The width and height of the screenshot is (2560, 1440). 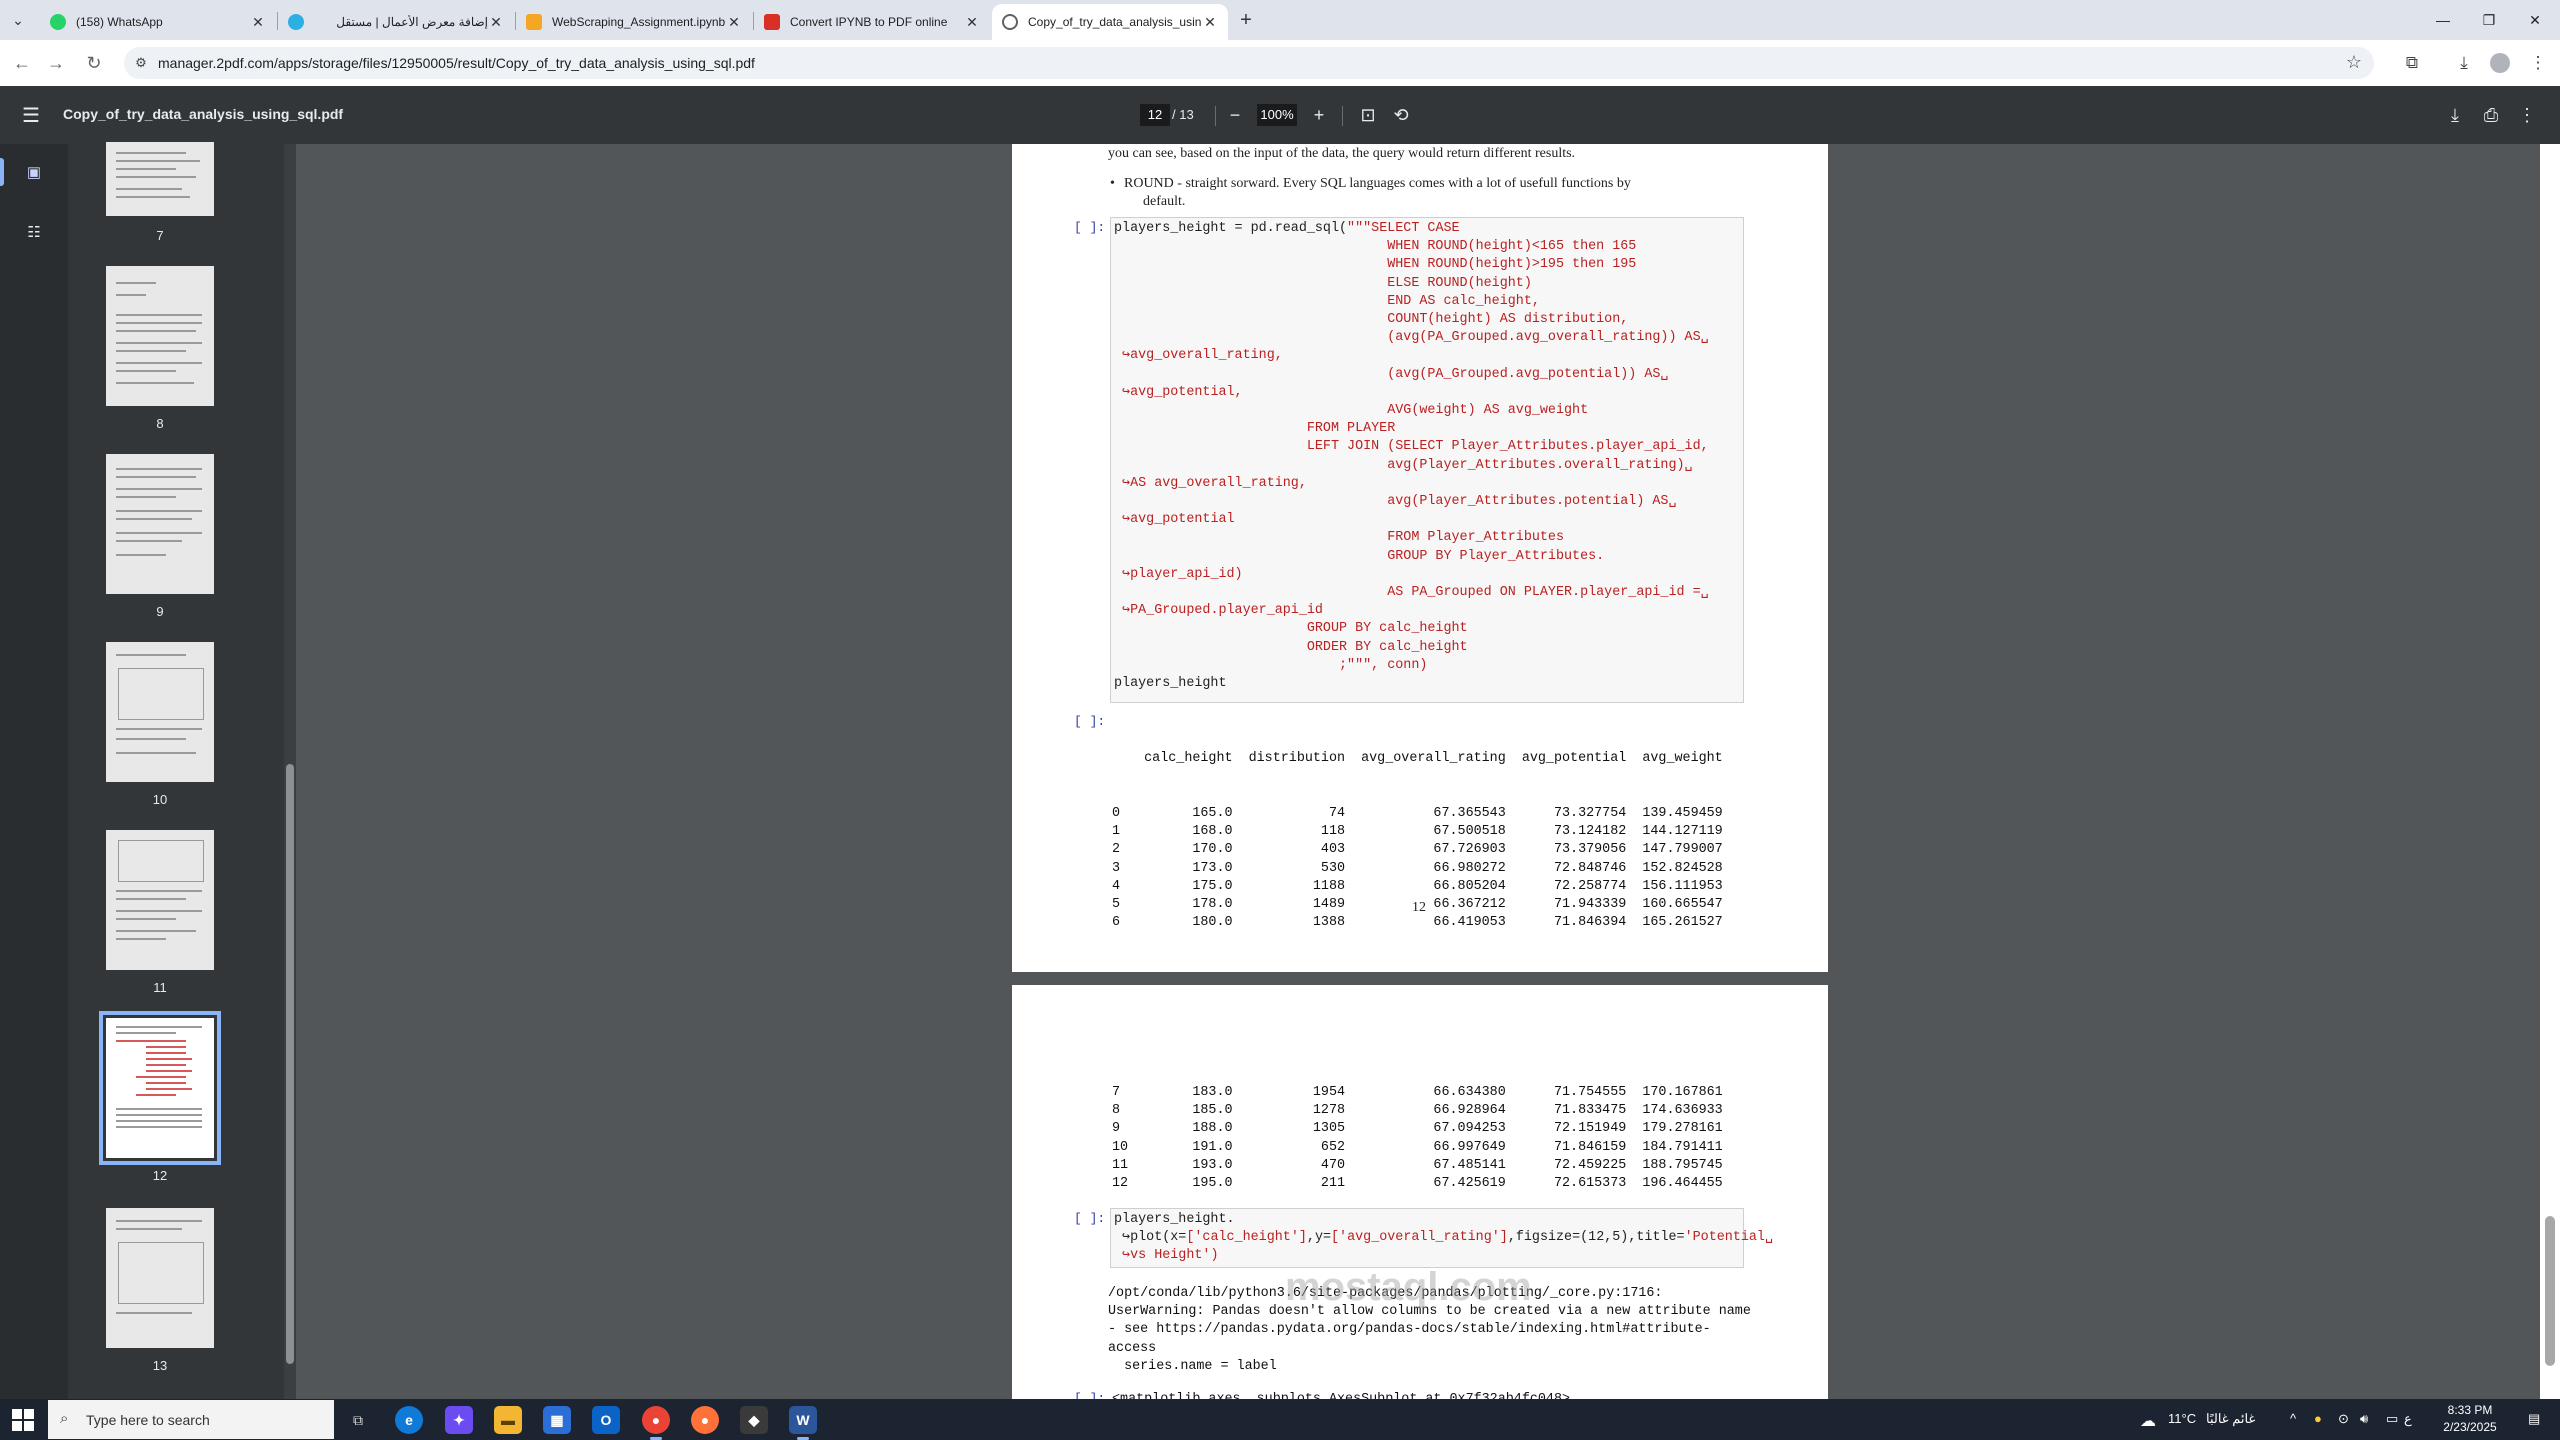 I want to click on zoom-in-icon: +, so click(x=1319, y=115).